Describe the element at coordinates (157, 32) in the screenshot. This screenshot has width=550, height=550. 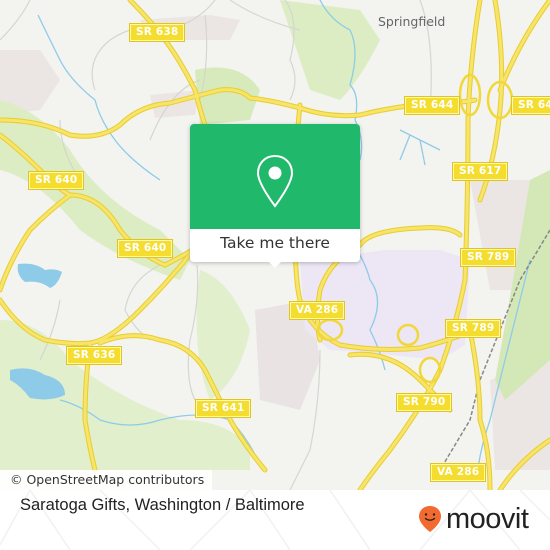
I see `road-shield-sr638: SR 638` at that location.